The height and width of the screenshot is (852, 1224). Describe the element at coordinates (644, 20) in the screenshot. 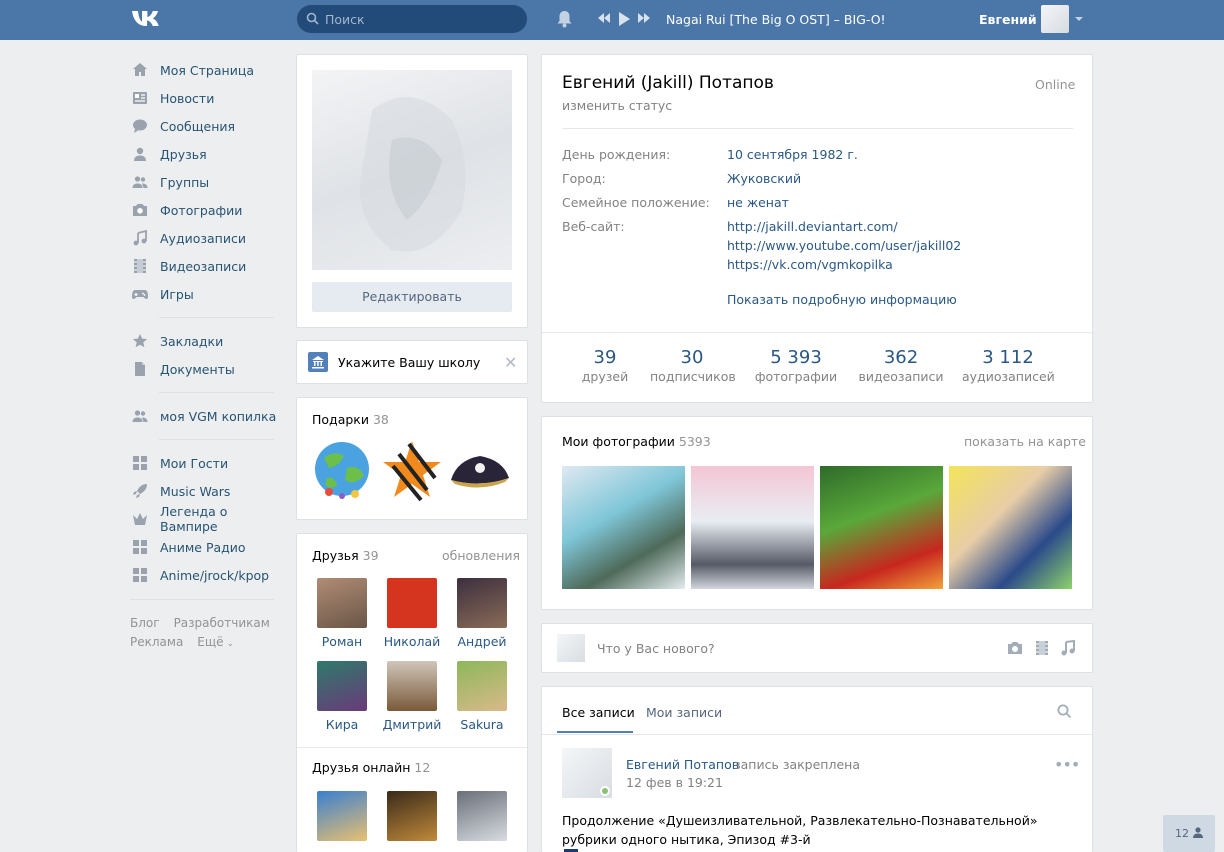

I see `next-track-icon` at that location.